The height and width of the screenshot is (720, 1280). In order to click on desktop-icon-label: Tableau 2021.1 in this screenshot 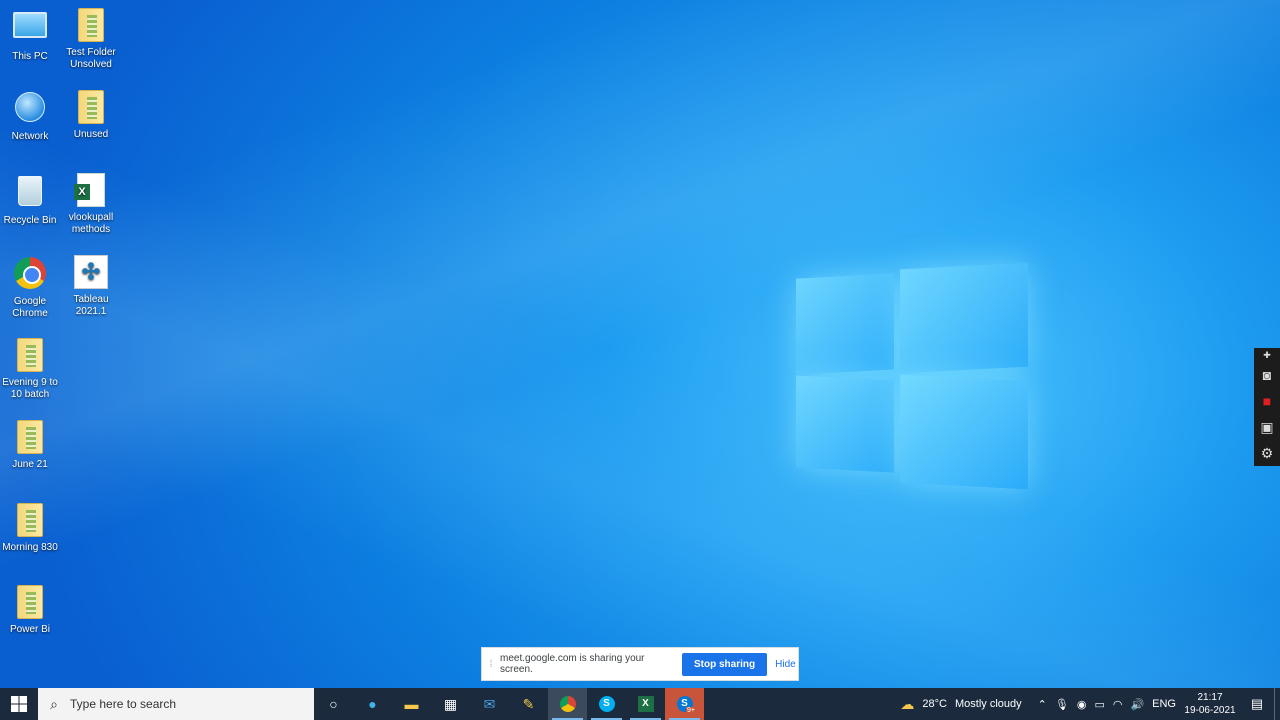, I will do `click(91, 305)`.